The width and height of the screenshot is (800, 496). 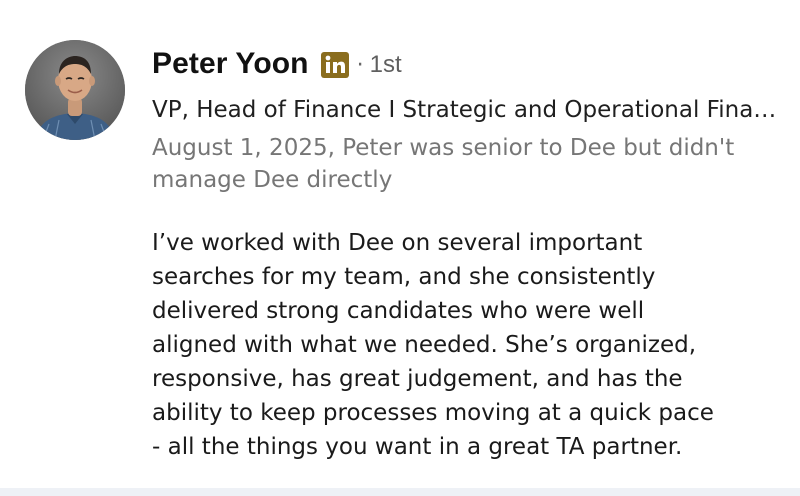 I want to click on avatar, so click(x=75, y=90).